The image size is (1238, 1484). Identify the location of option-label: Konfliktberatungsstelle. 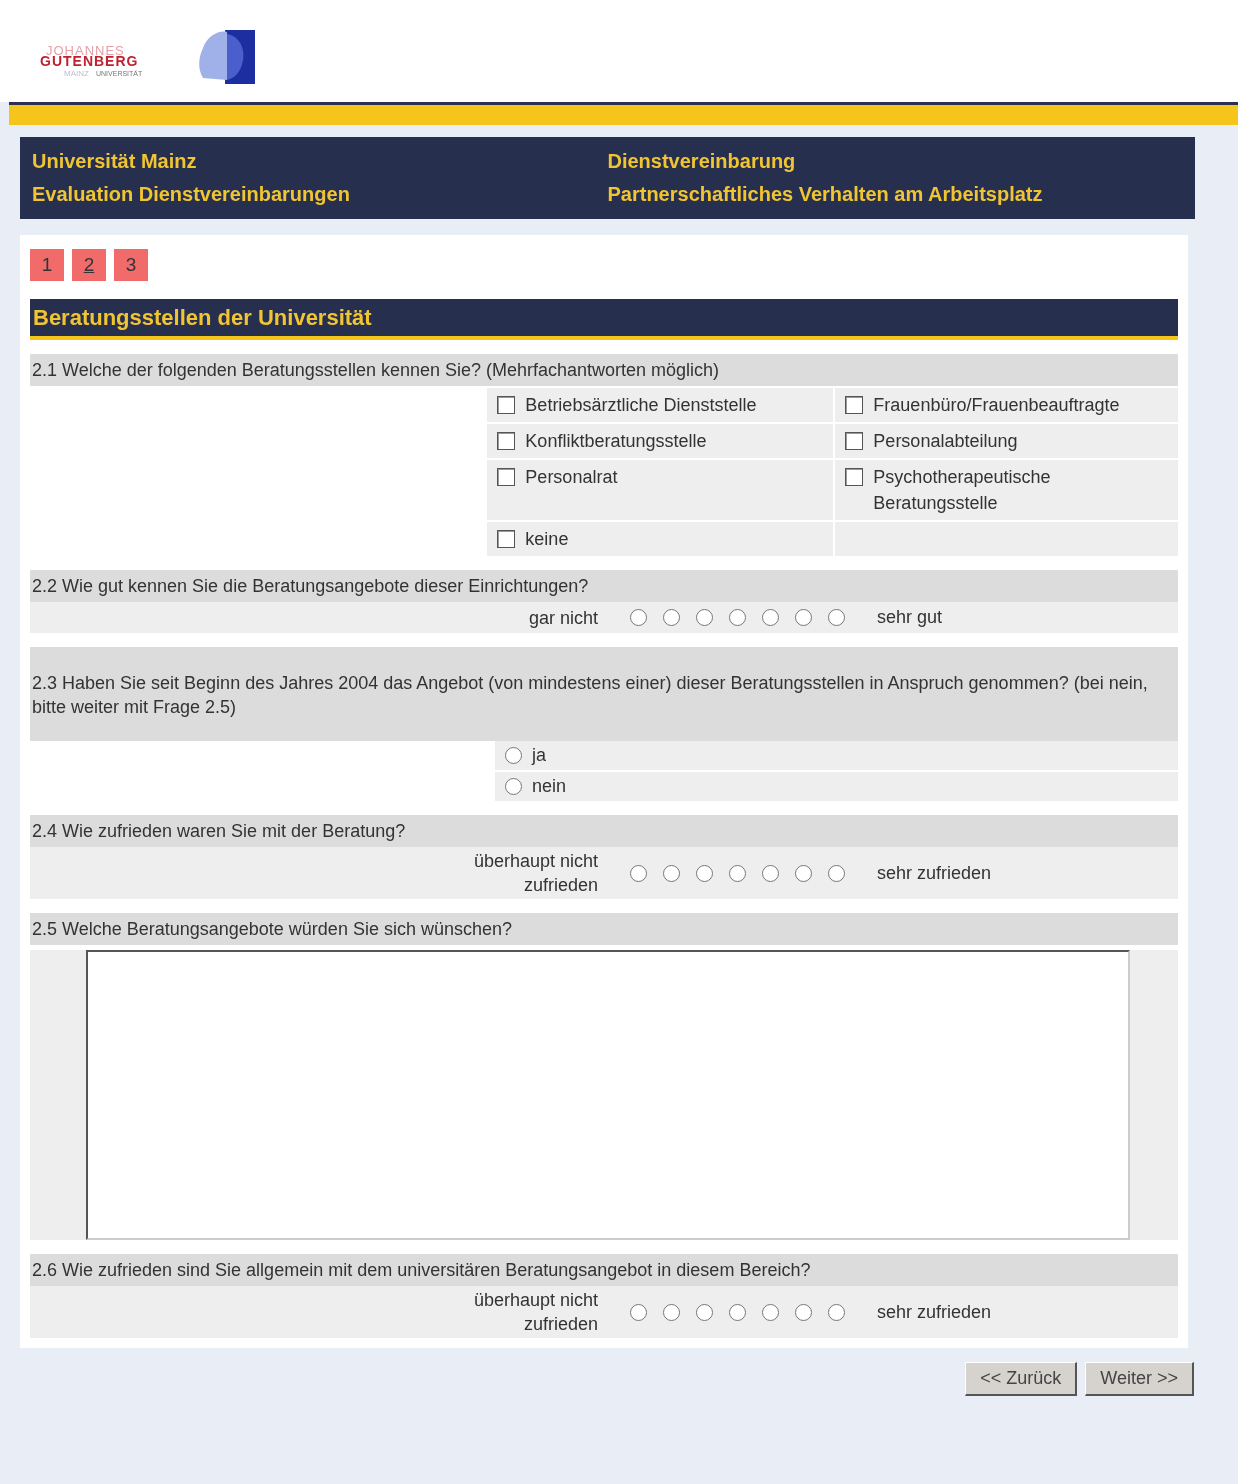
(616, 441).